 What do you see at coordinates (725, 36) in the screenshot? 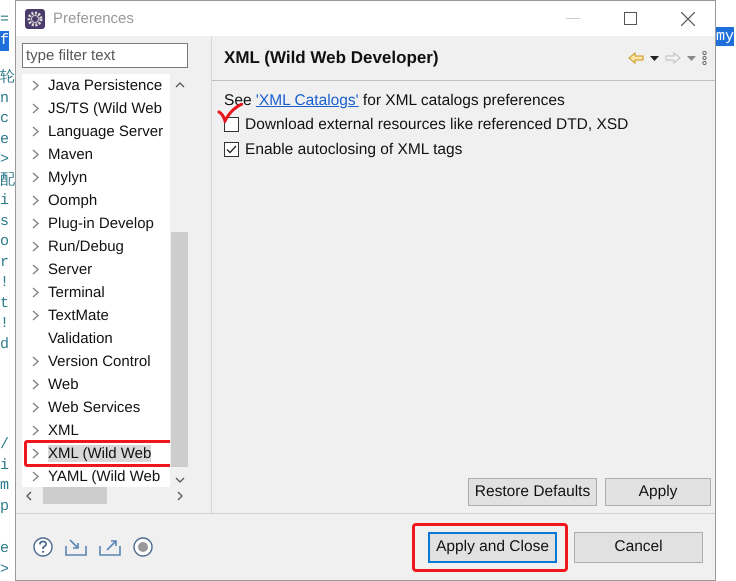
I see `code-fragment: my` at bounding box center [725, 36].